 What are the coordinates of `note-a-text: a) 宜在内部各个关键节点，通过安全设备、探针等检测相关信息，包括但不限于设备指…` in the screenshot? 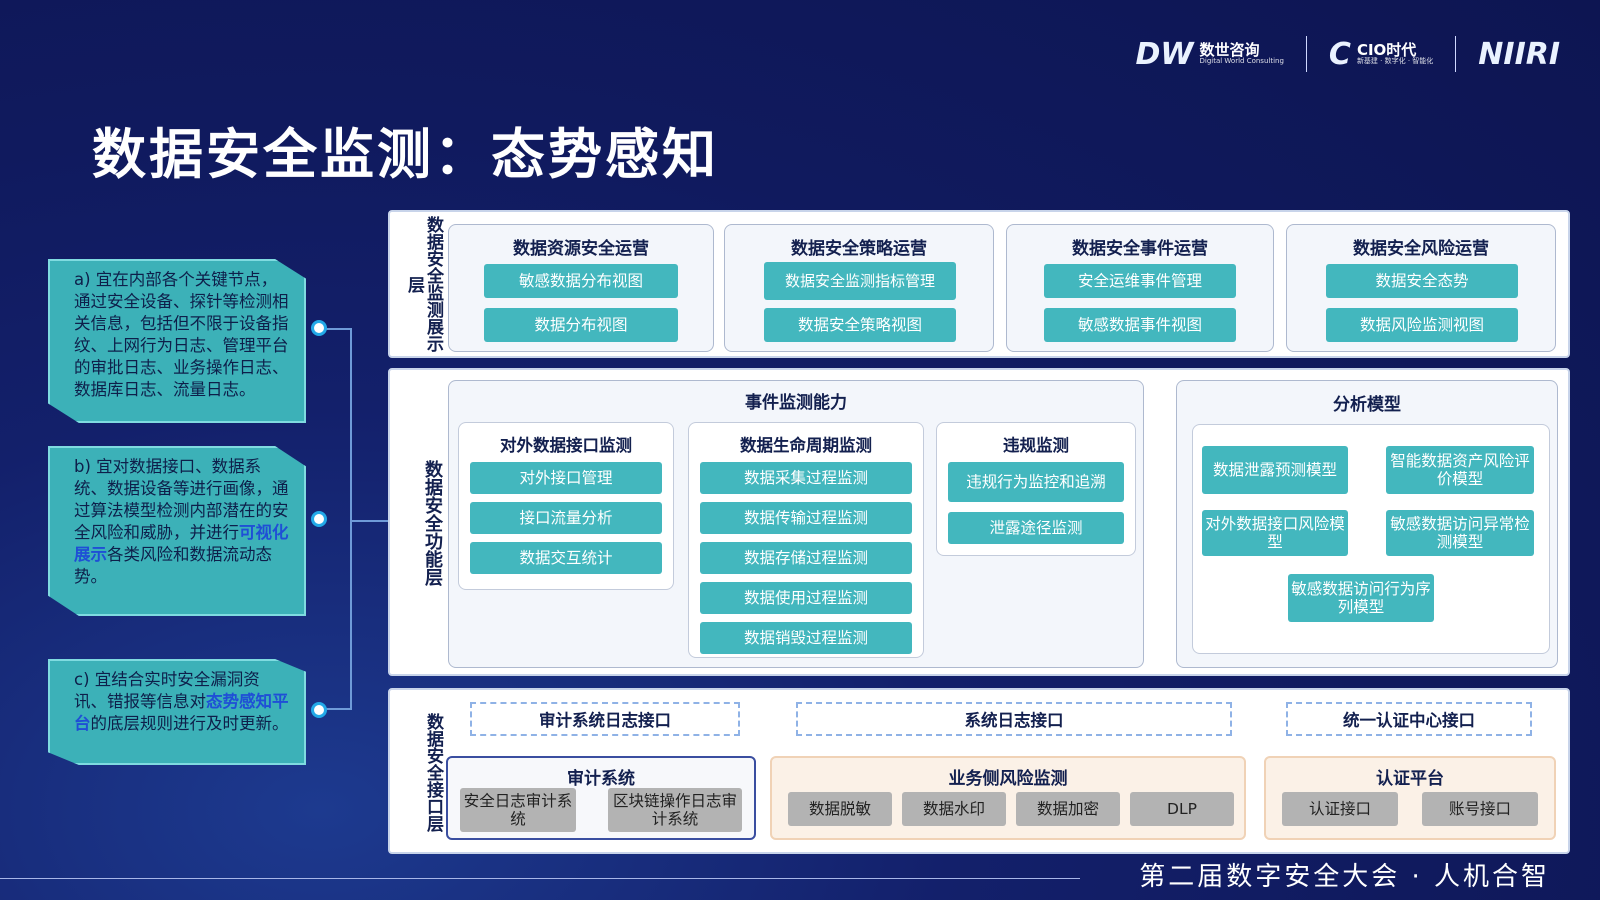 It's located at (181, 334).